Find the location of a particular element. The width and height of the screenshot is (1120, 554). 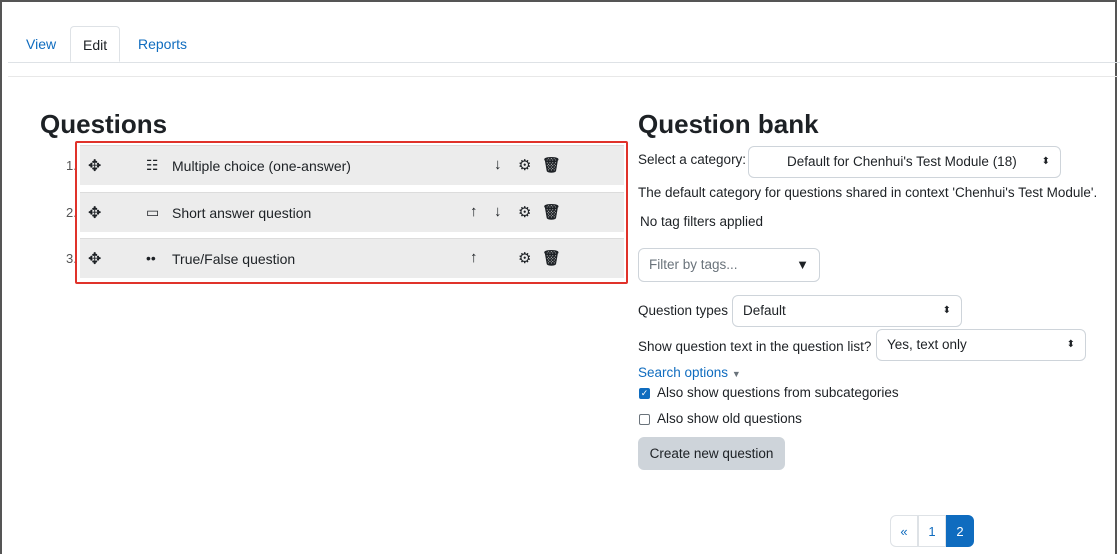

divider is located at coordinates (563, 76).